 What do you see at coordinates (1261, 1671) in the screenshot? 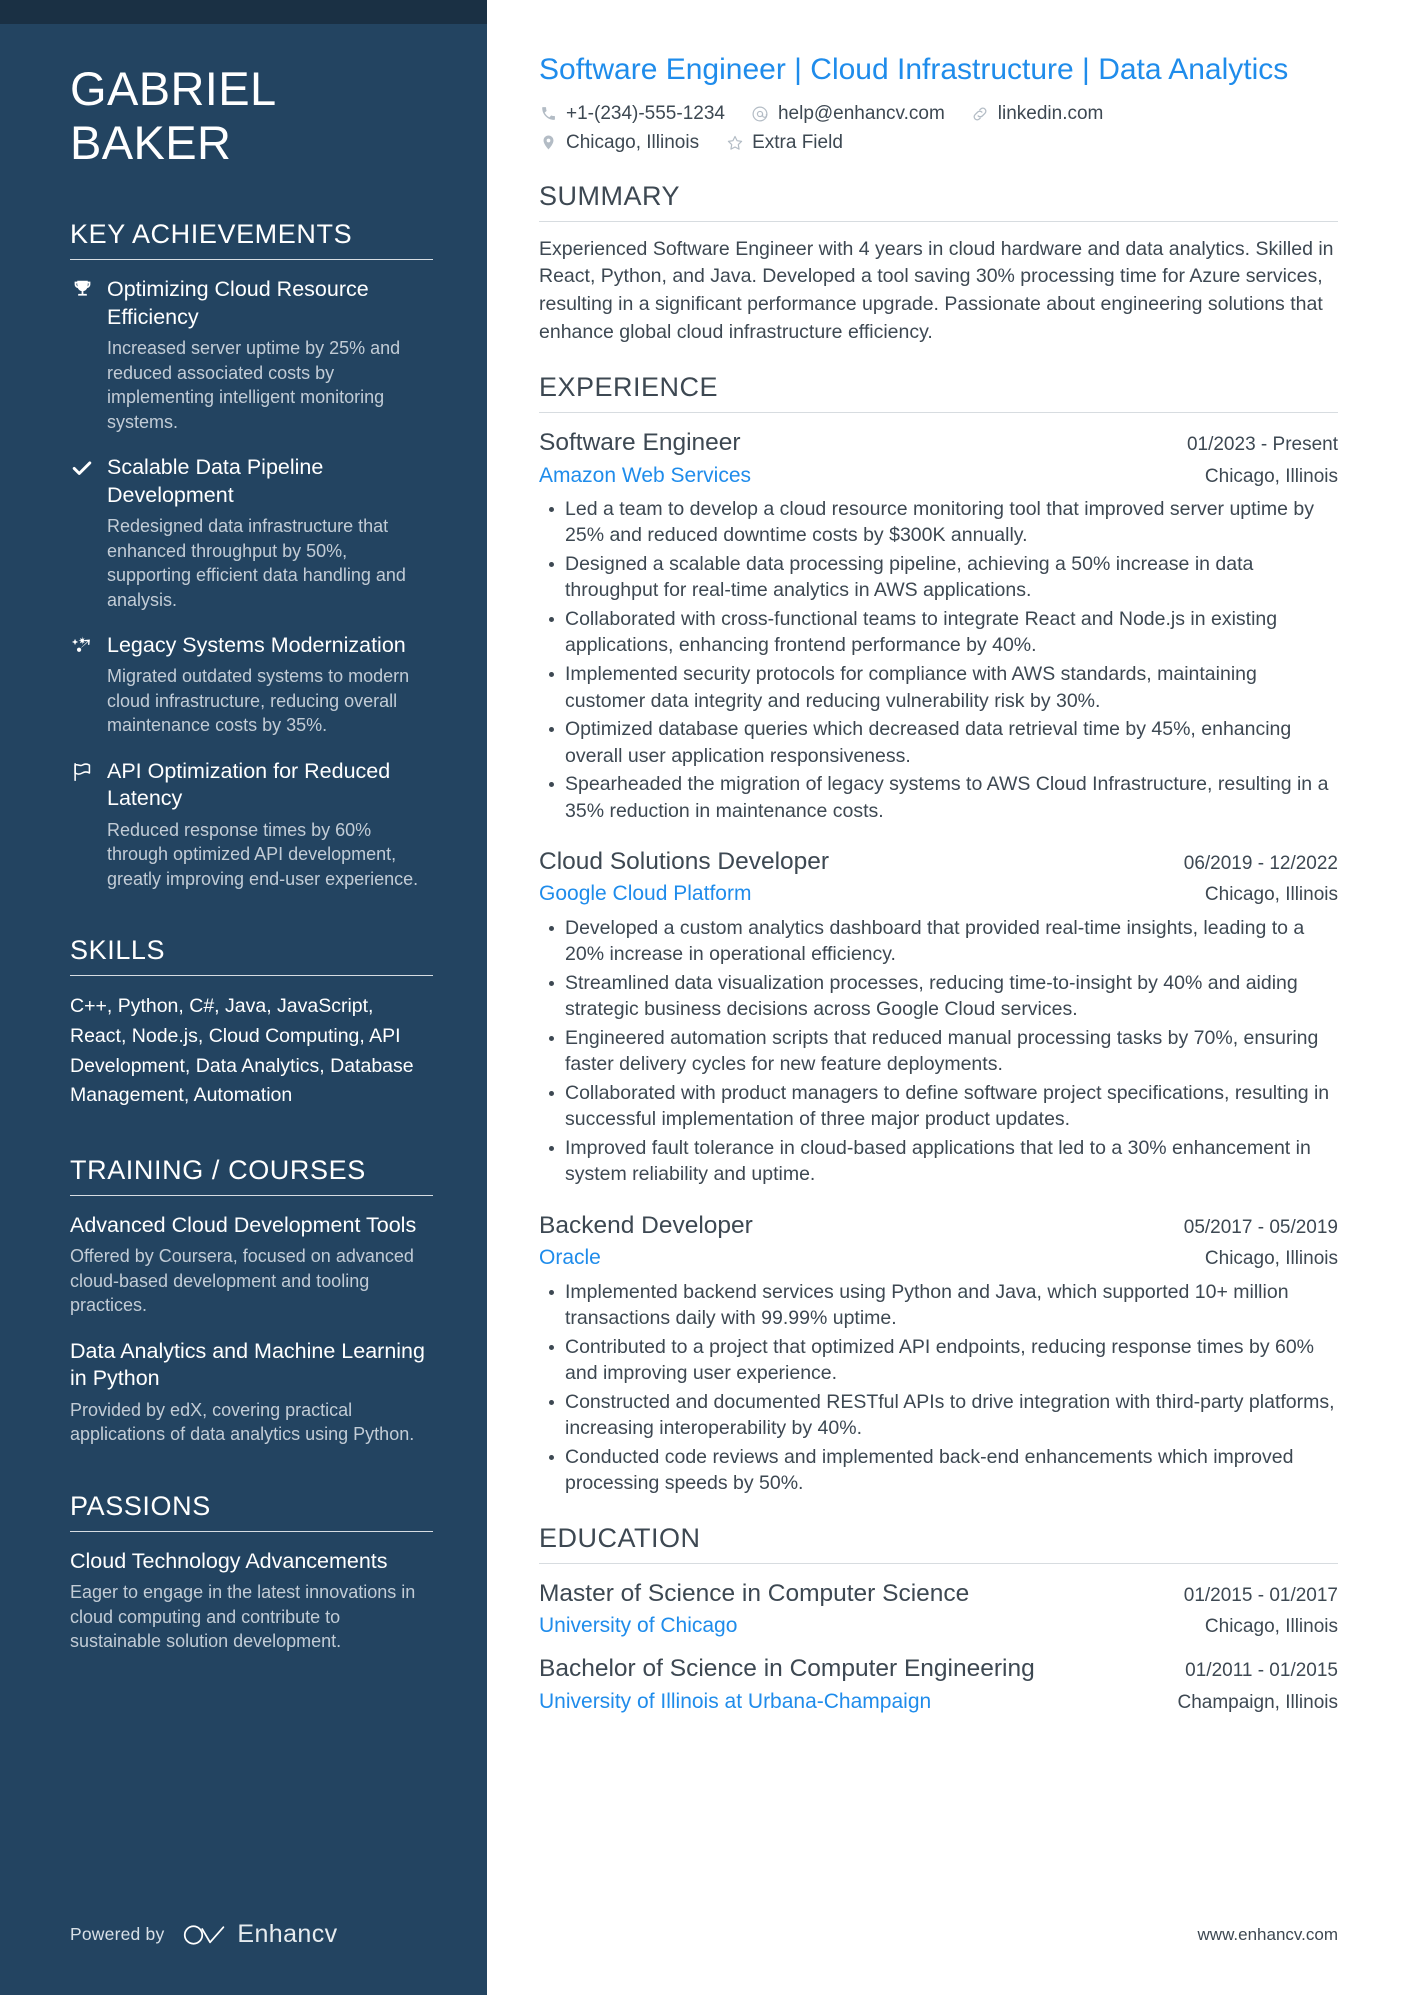
I see `education-date: 01/2011 - 01/2015` at bounding box center [1261, 1671].